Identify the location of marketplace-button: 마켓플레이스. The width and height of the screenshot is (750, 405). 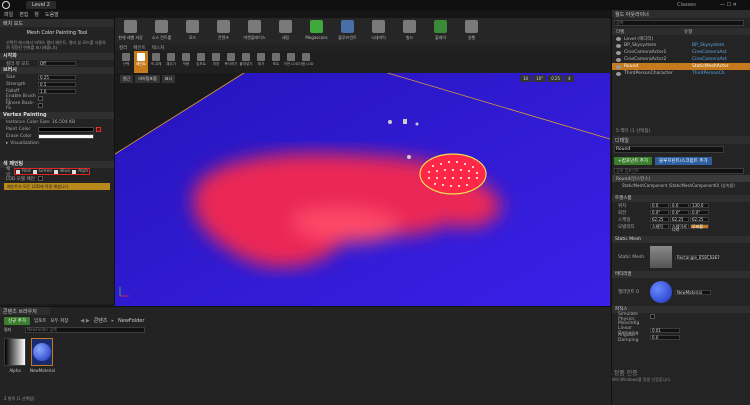
(254, 30).